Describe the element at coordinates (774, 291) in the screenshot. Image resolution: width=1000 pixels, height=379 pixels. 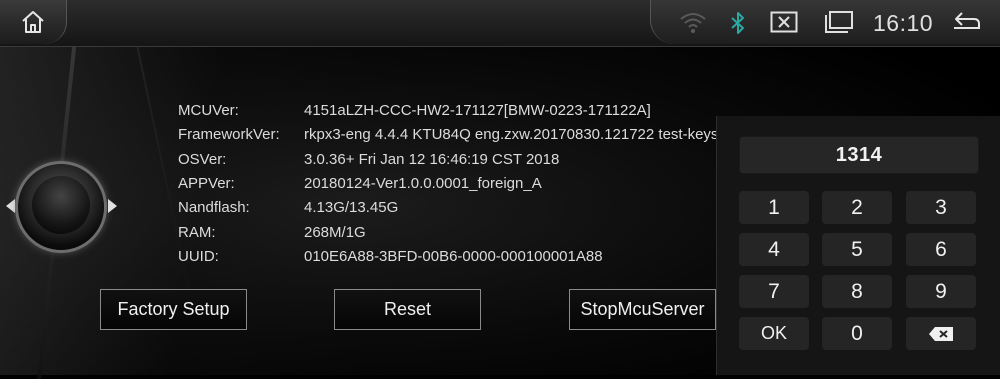
I see `key-7: 7` at that location.